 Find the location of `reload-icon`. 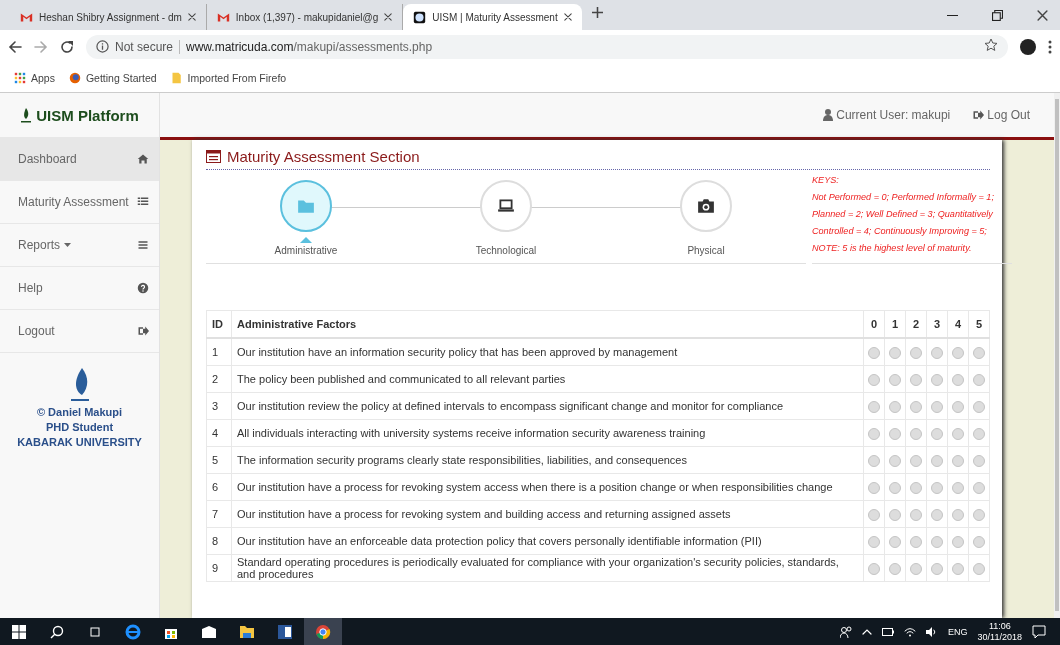

reload-icon is located at coordinates (67, 46).